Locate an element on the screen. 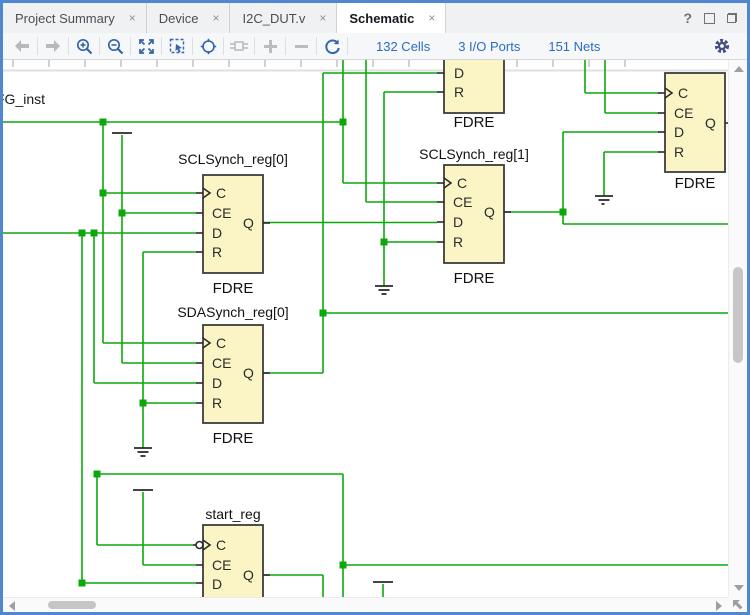 This screenshot has height=615, width=750. cell-name-label: SCLSynch_reg[0] is located at coordinates (233, 159).